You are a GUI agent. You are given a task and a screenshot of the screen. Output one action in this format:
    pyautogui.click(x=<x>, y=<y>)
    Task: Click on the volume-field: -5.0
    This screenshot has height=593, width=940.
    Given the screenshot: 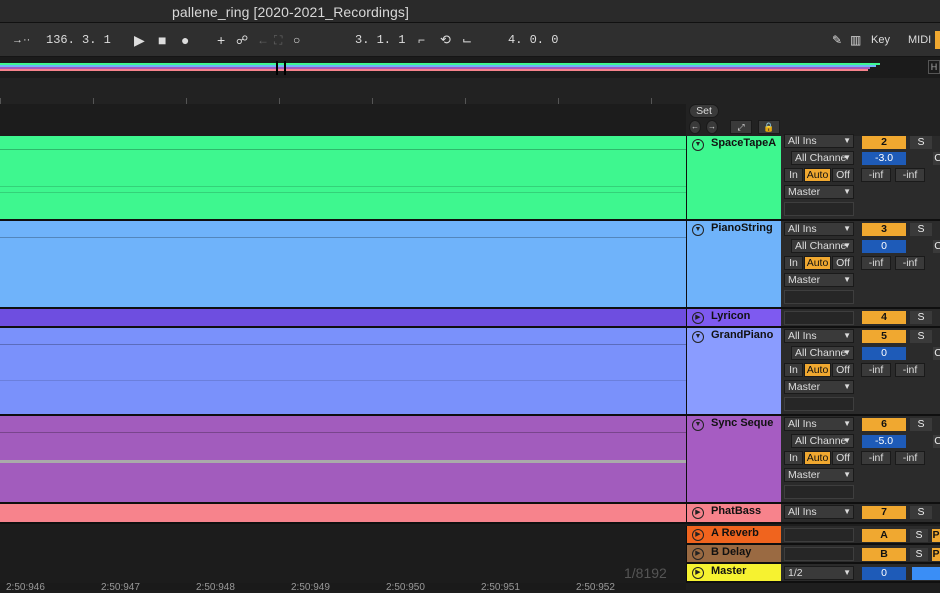 What is the action you would take?
    pyautogui.click(x=884, y=441)
    